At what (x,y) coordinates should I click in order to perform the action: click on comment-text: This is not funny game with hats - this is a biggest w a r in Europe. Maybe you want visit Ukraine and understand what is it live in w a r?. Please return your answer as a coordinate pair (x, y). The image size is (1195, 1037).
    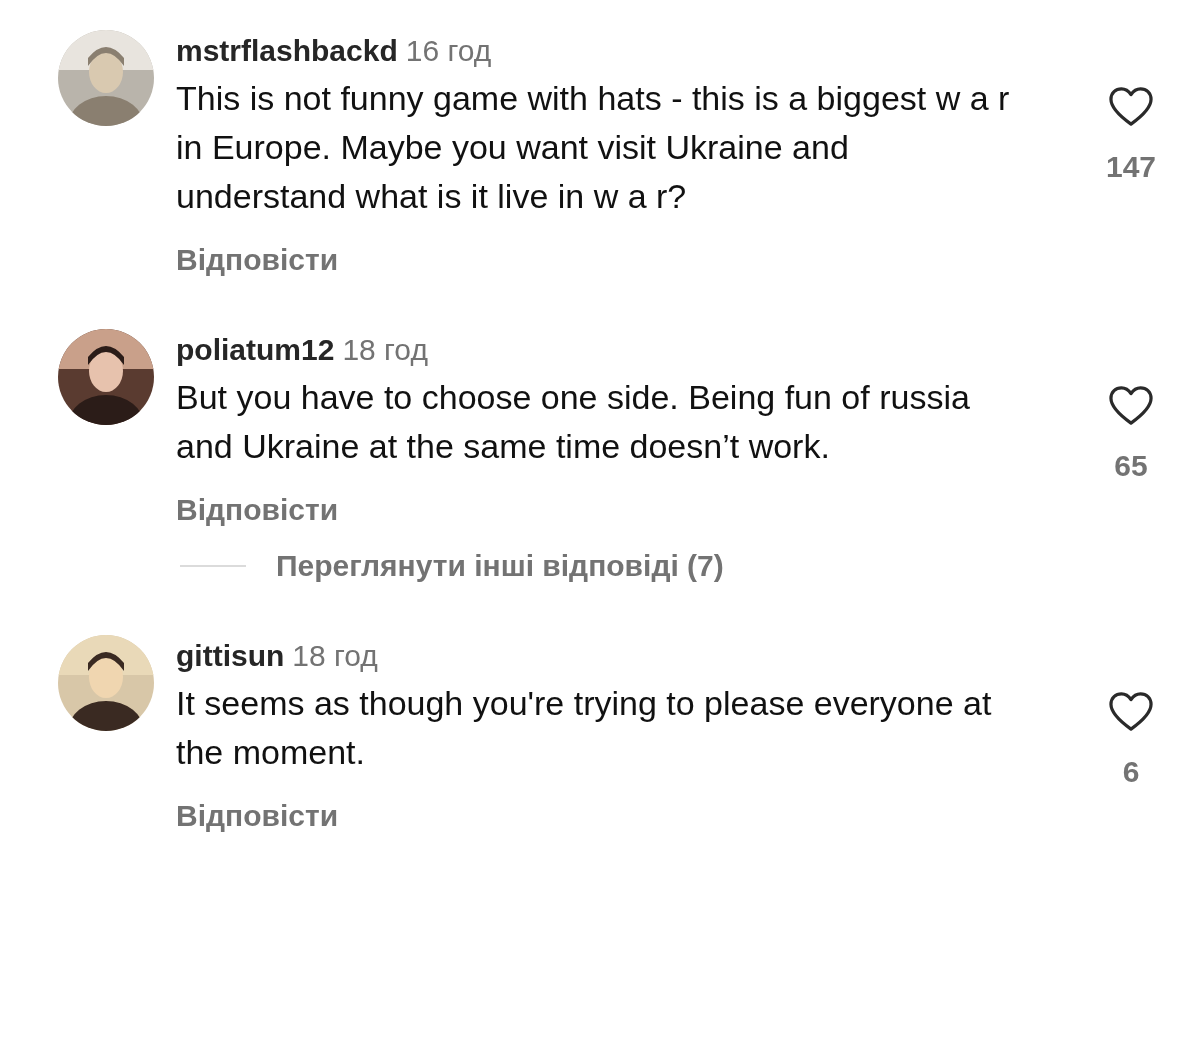
    Looking at the image, I should click on (593, 147).